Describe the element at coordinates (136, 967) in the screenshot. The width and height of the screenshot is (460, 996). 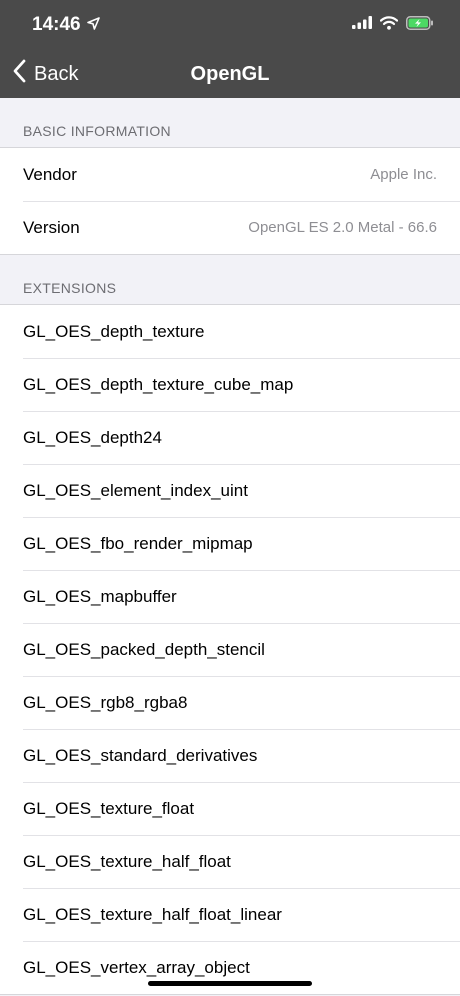
I see `extension-name: GL_OES_vertex_array_object` at that location.